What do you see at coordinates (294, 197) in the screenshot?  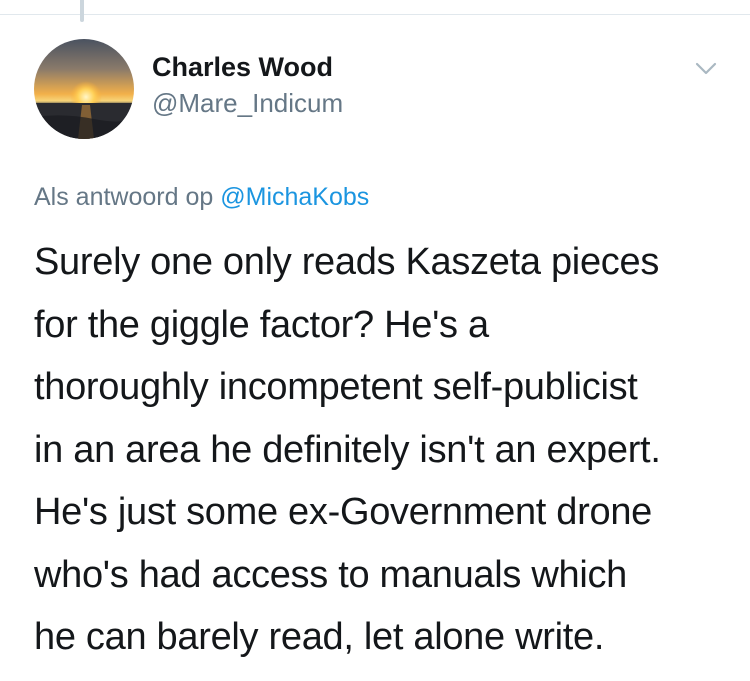 I see `reply-mention-link: @MichaKobs` at bounding box center [294, 197].